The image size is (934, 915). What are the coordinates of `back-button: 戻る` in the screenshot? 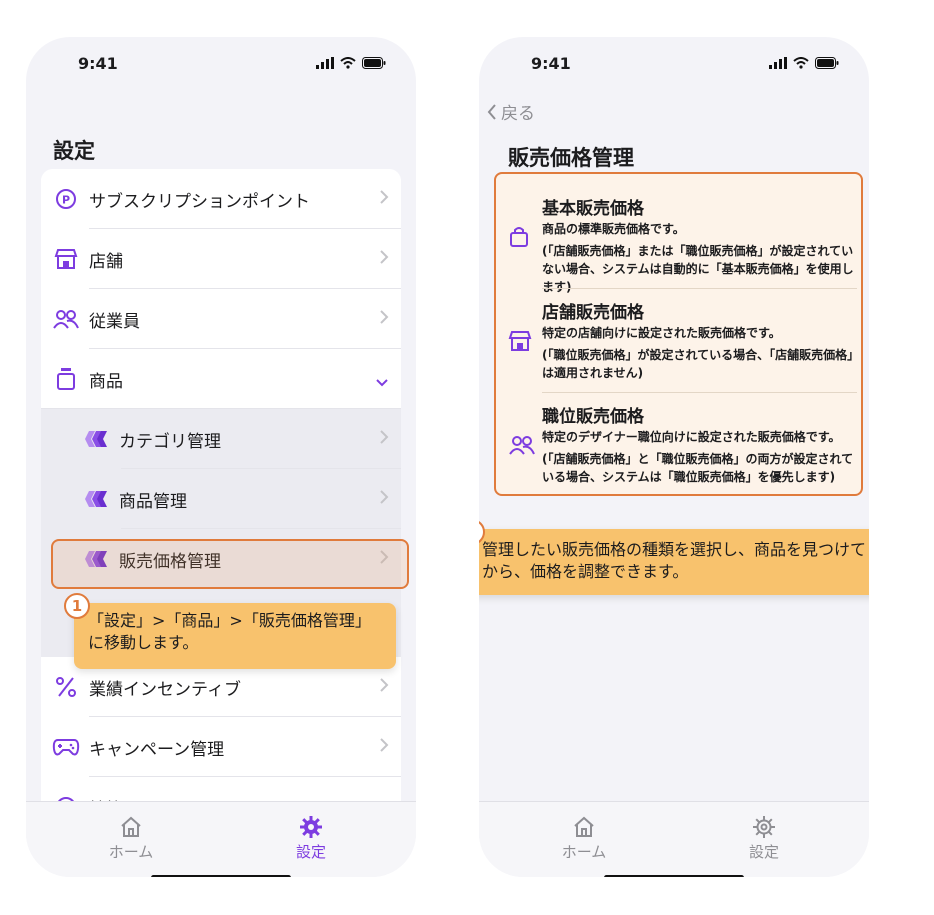 It's located at (511, 111).